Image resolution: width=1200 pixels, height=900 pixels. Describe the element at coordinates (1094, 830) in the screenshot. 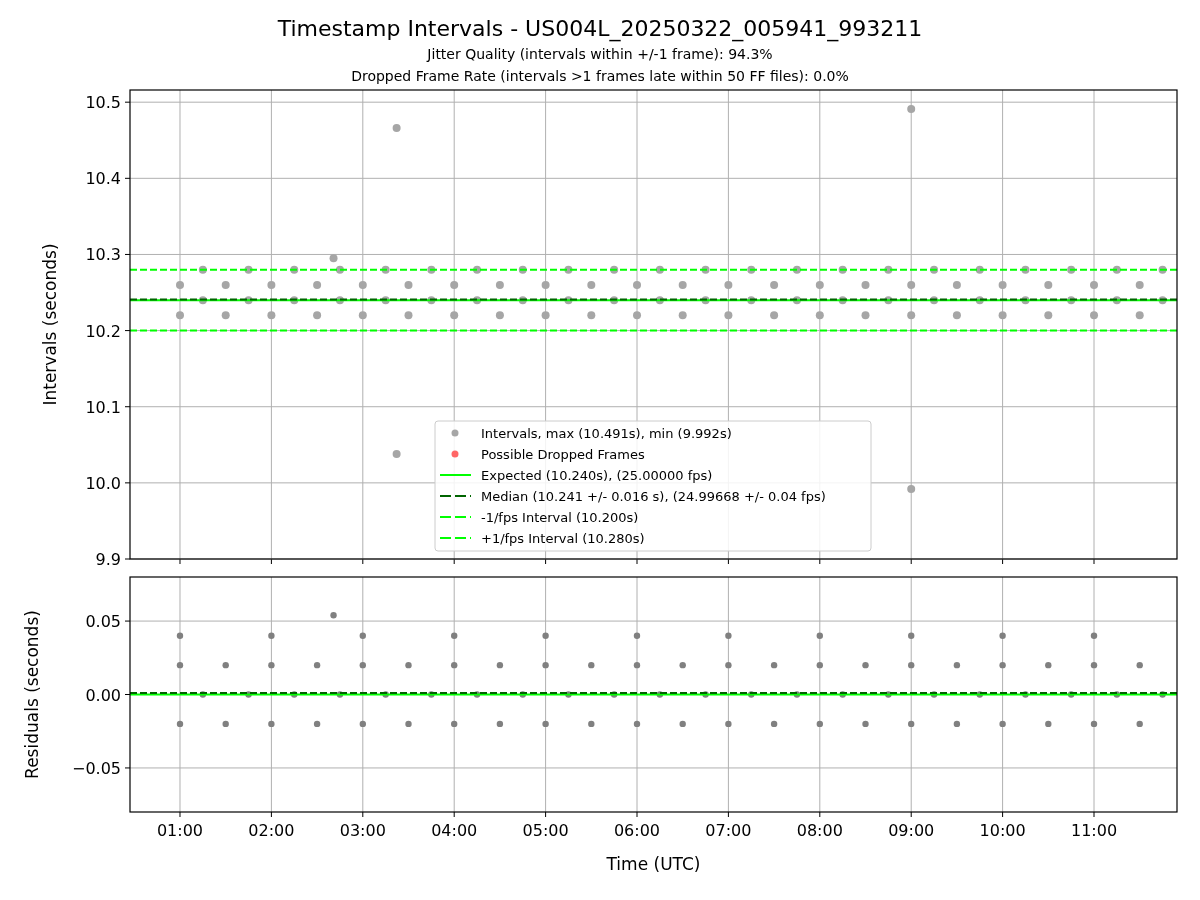

I see `tick-label: 11:00` at that location.